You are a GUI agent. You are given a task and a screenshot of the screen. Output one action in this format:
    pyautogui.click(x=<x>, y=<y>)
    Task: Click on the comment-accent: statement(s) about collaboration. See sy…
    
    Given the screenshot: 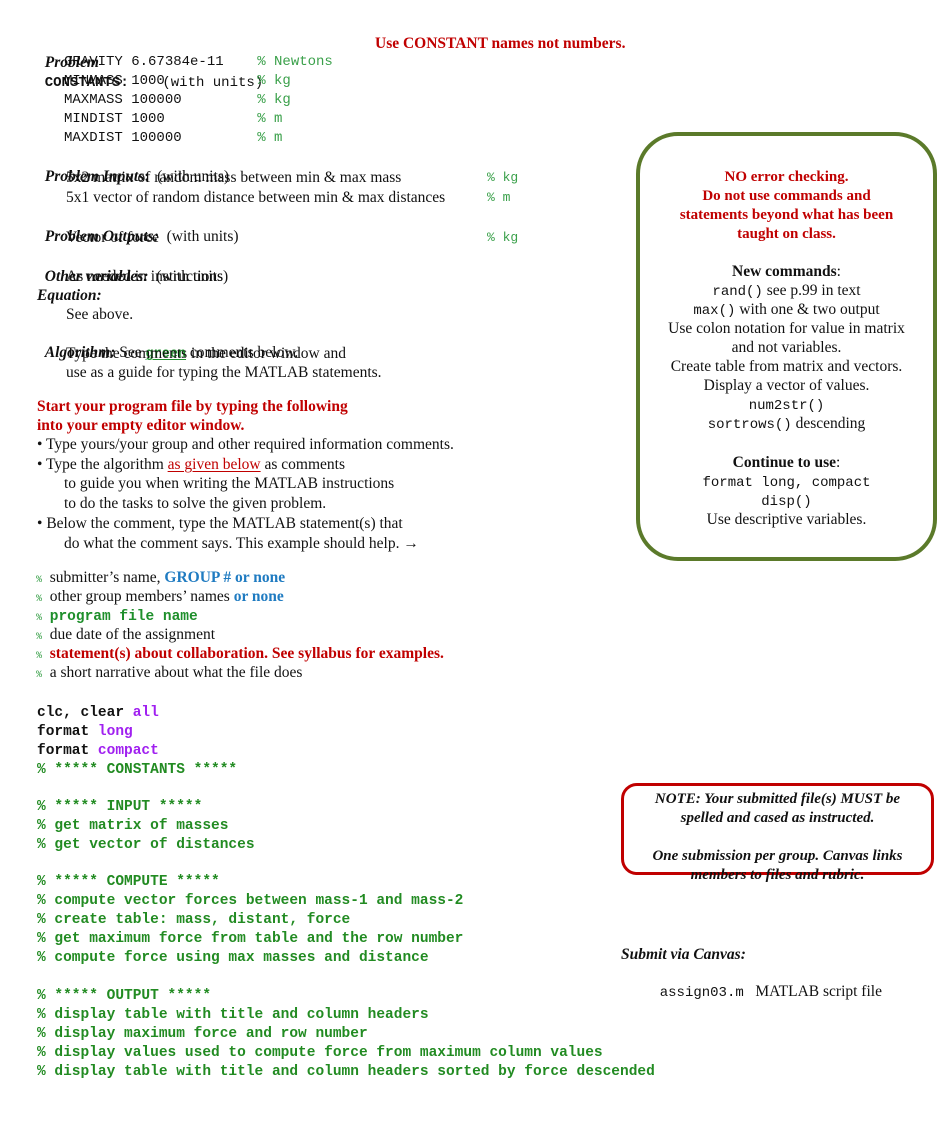 What is the action you would take?
    pyautogui.click(x=246, y=653)
    